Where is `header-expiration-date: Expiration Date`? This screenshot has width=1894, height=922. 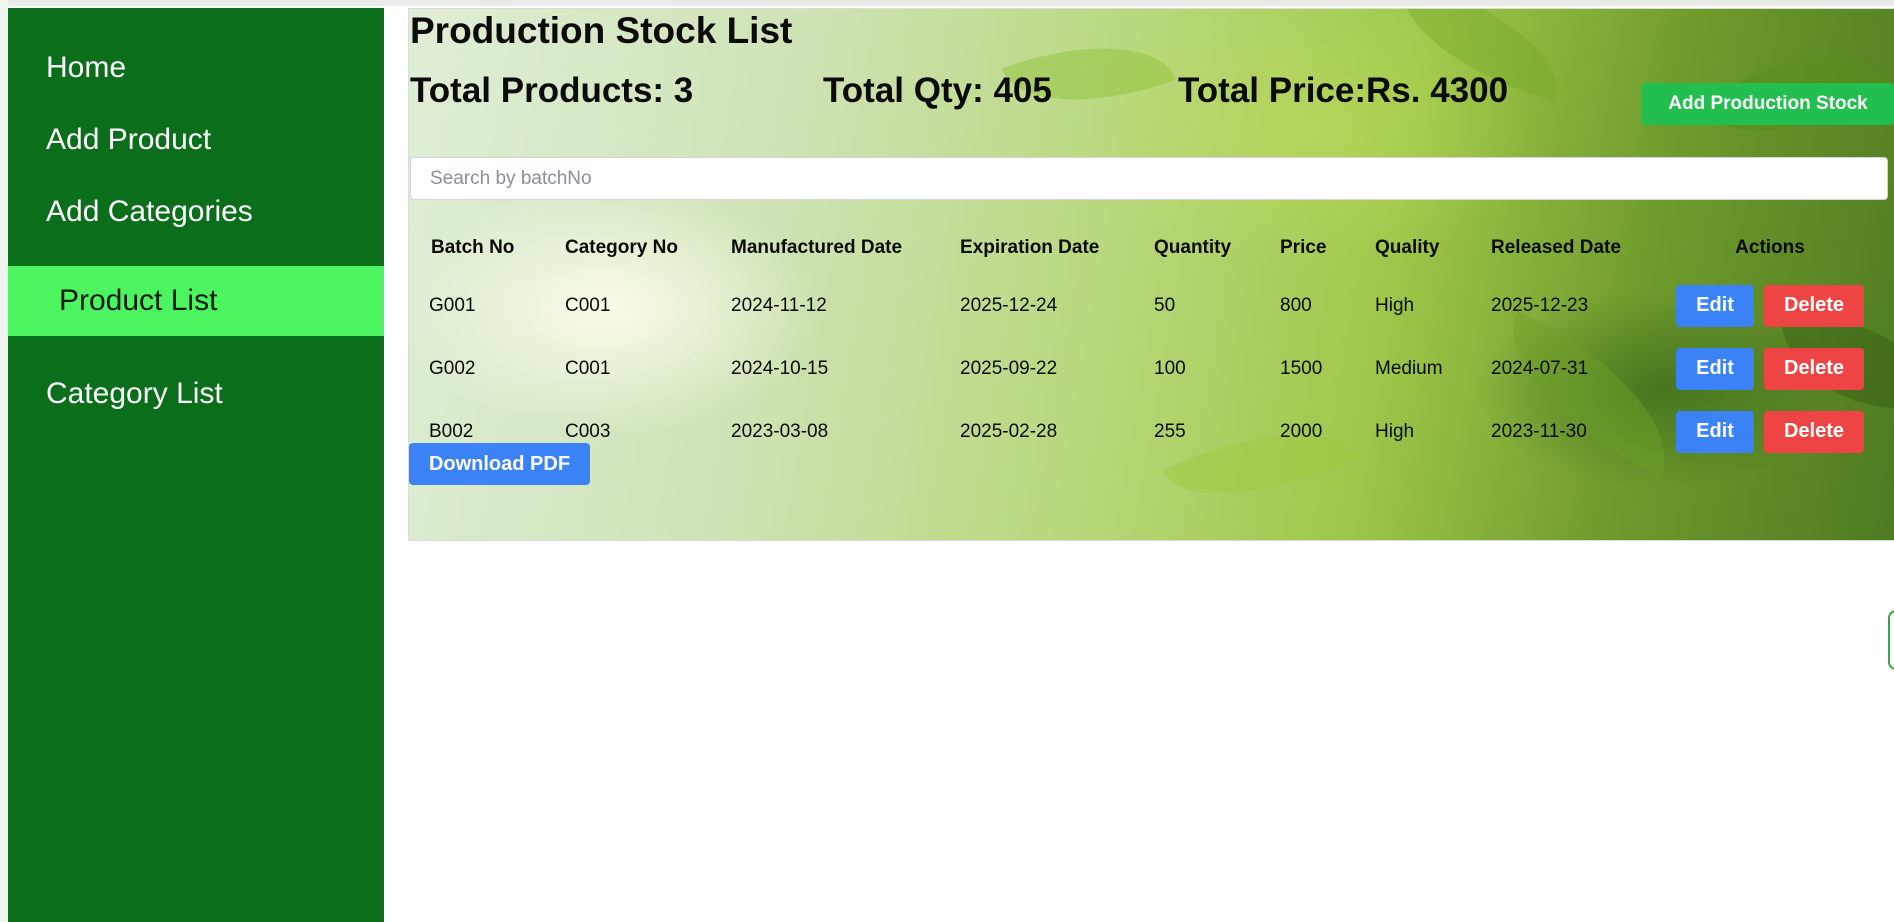
header-expiration-date: Expiration Date is located at coordinates (1030, 247).